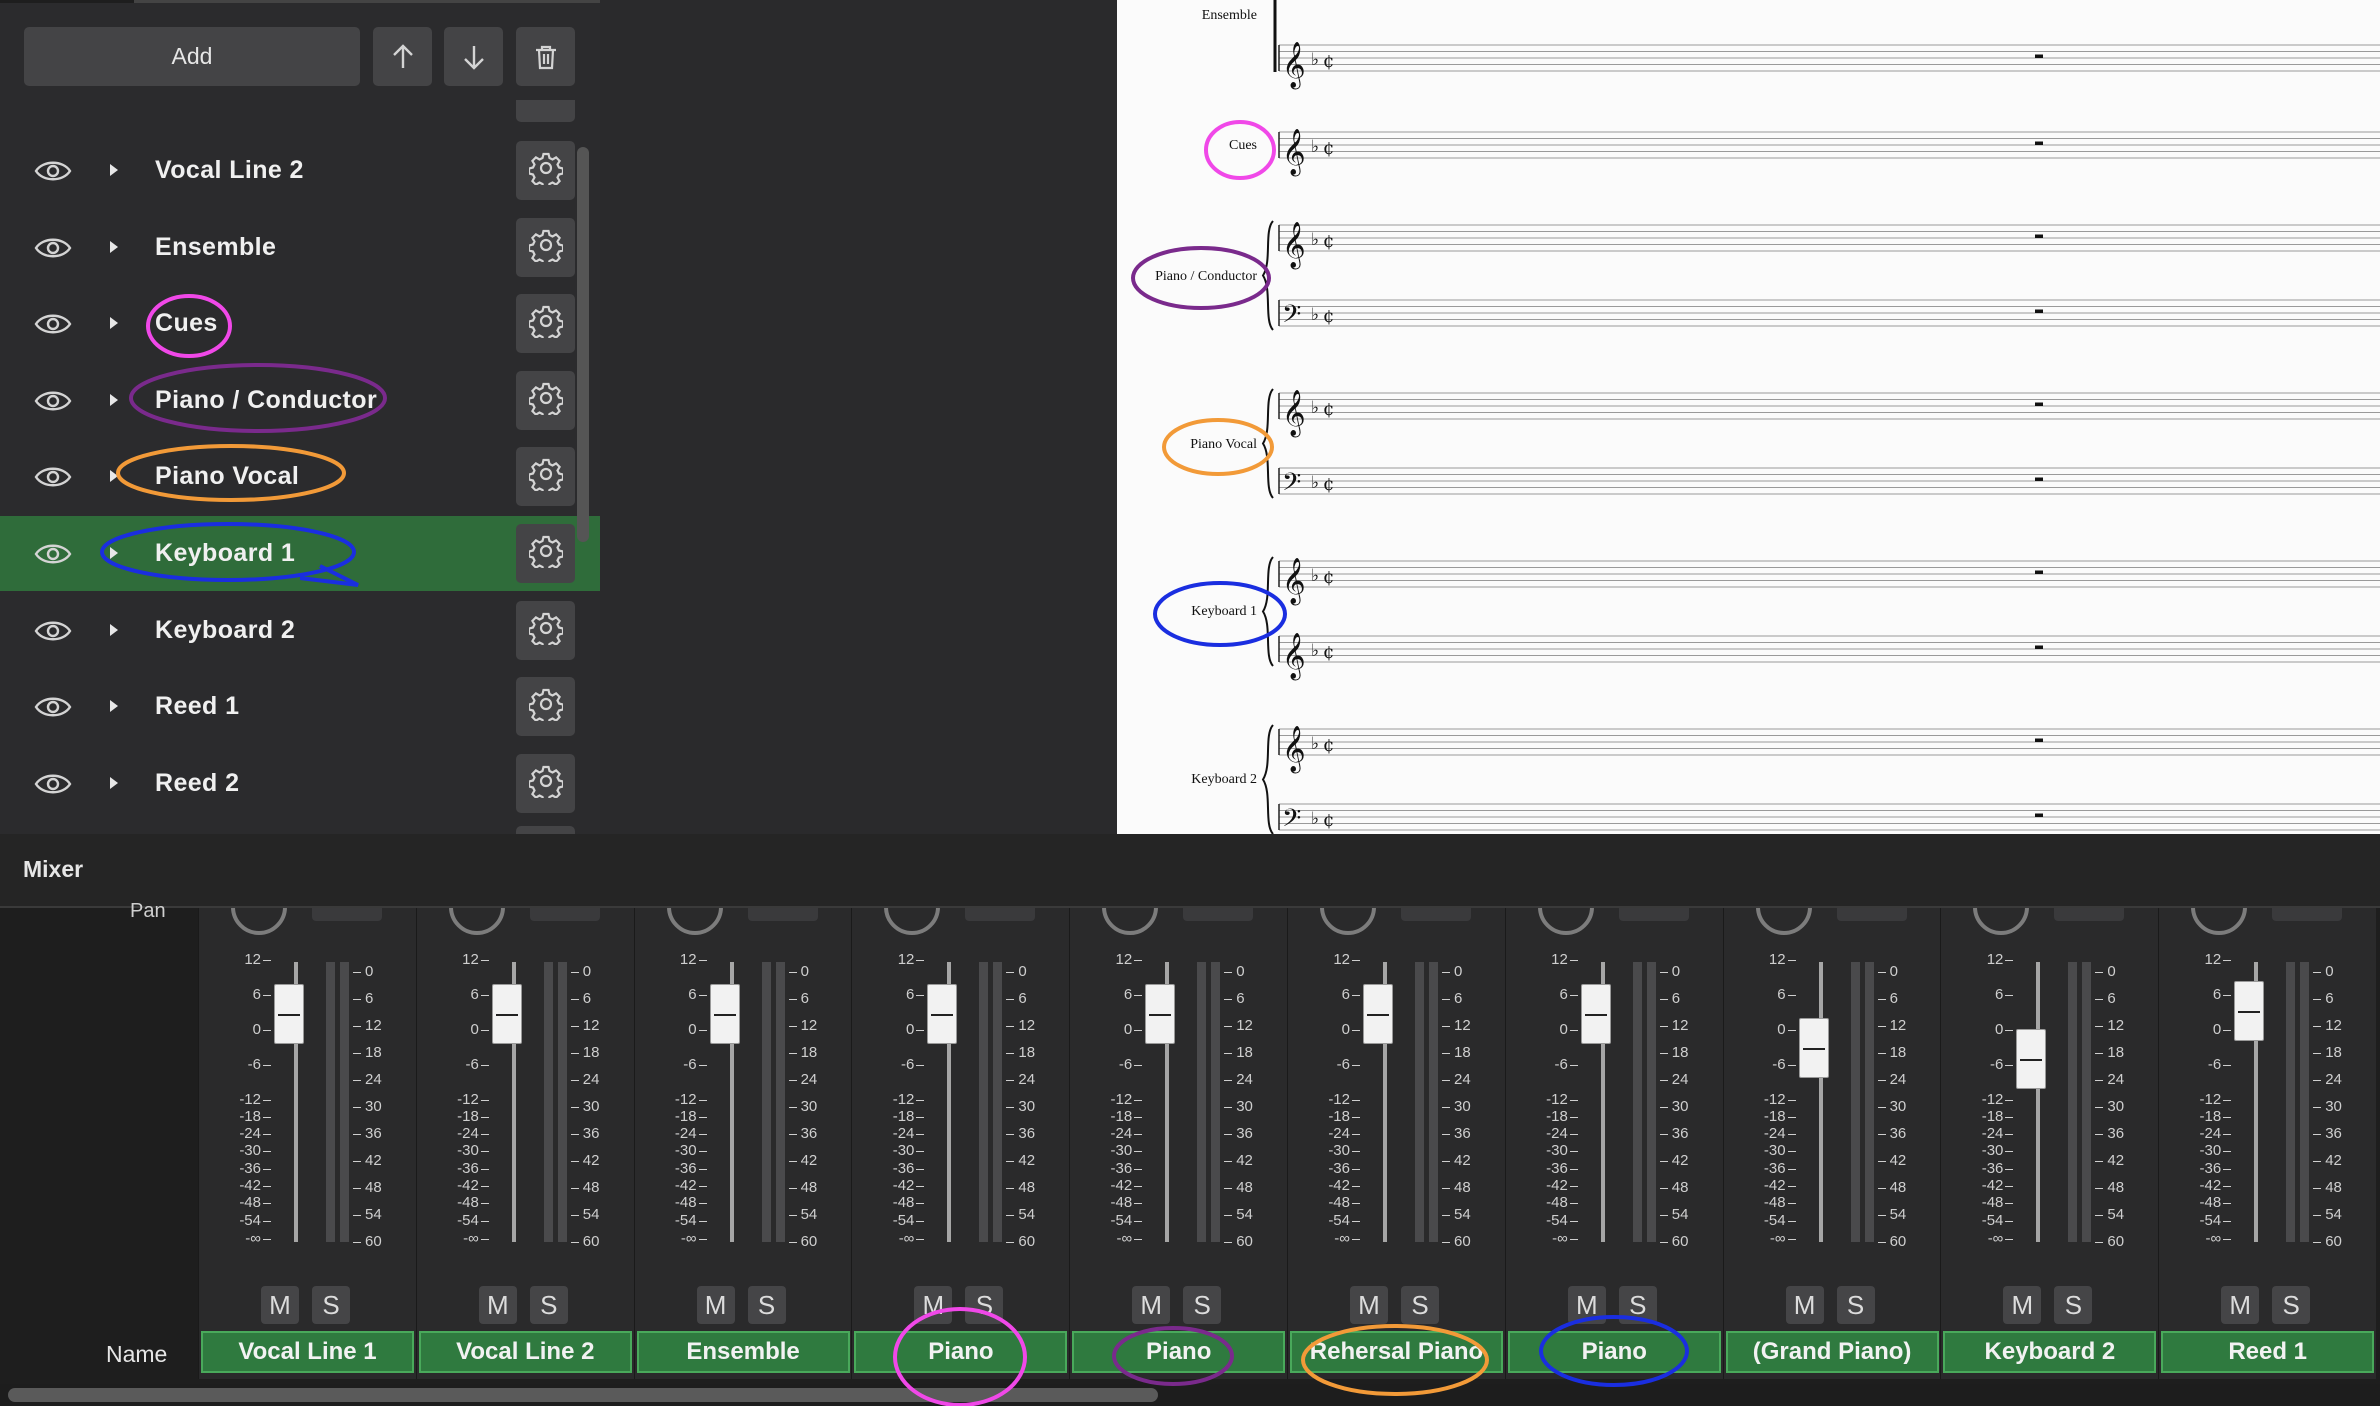 This screenshot has height=1406, width=2380. What do you see at coordinates (192, 56) in the screenshot?
I see `add-instrument-button: Add` at bounding box center [192, 56].